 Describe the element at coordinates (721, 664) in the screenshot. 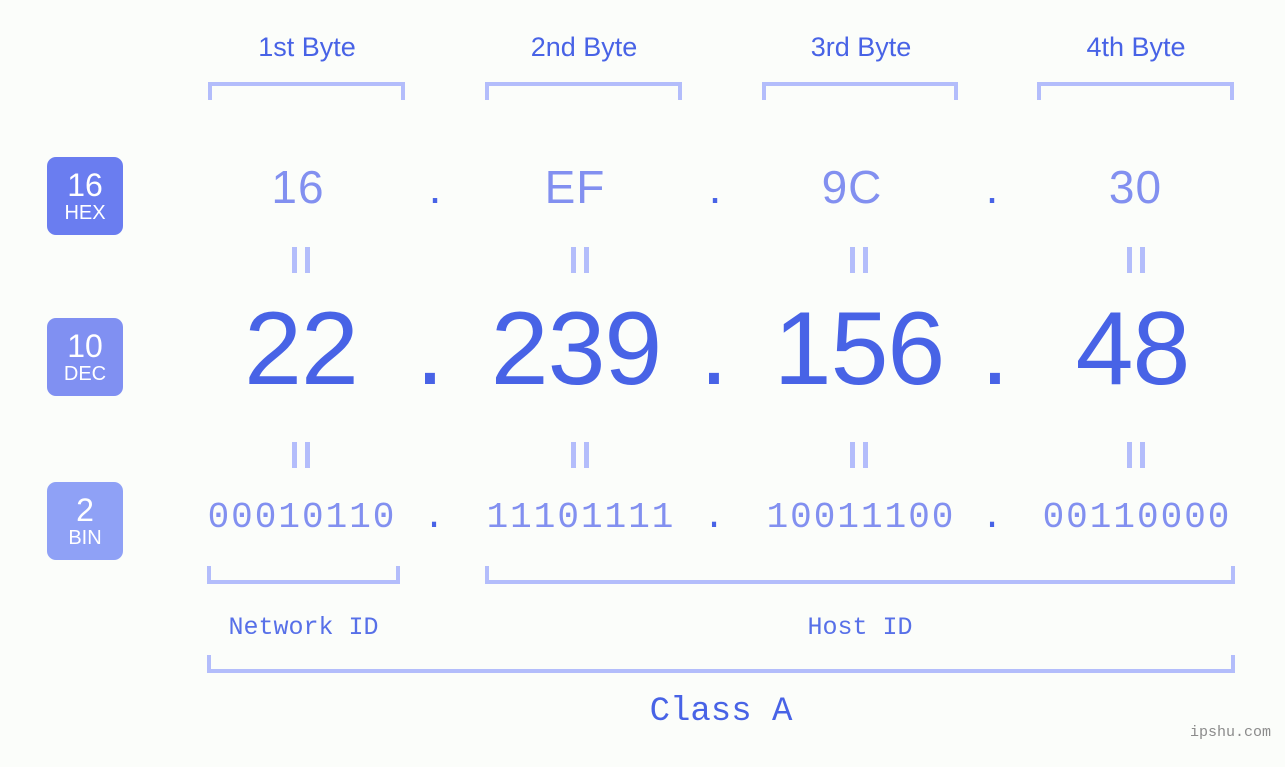

I see `class-bracket` at that location.